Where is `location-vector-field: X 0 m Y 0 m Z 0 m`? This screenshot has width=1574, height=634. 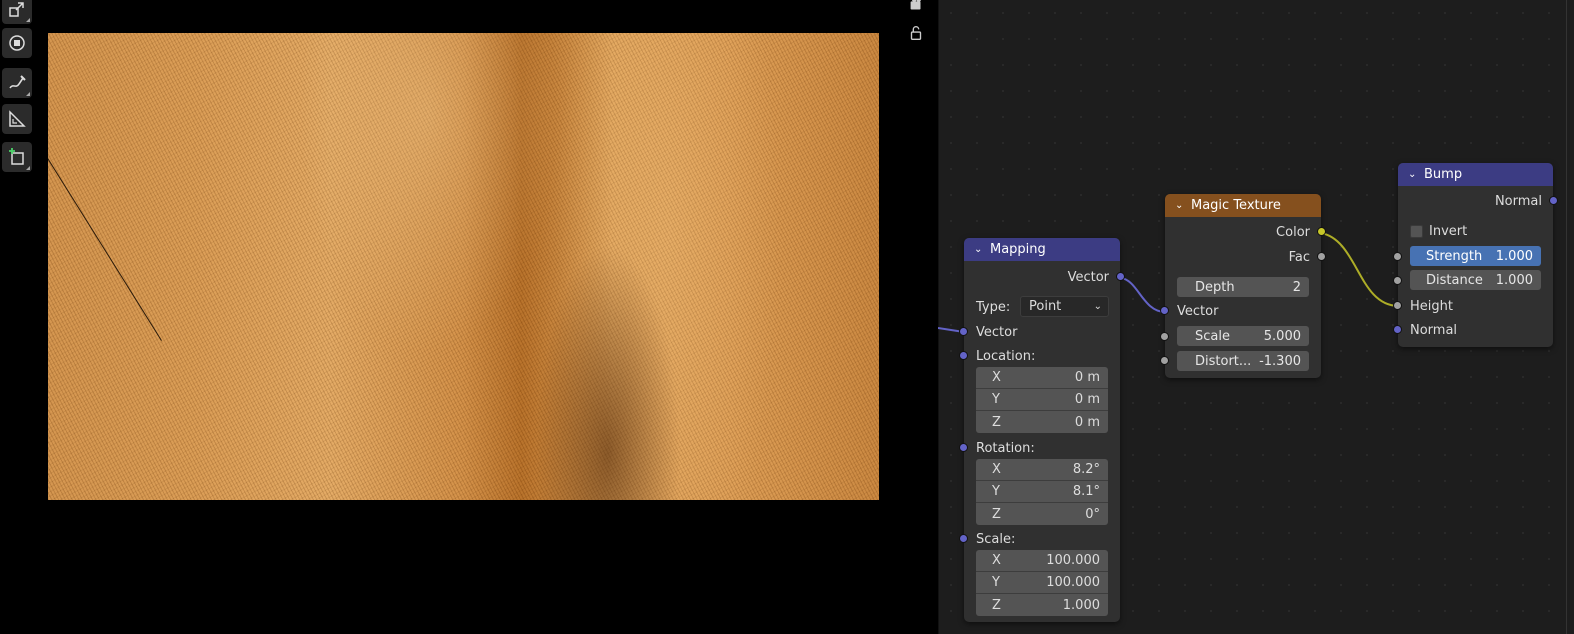 location-vector-field: X 0 m Y 0 m Z 0 m is located at coordinates (1042, 400).